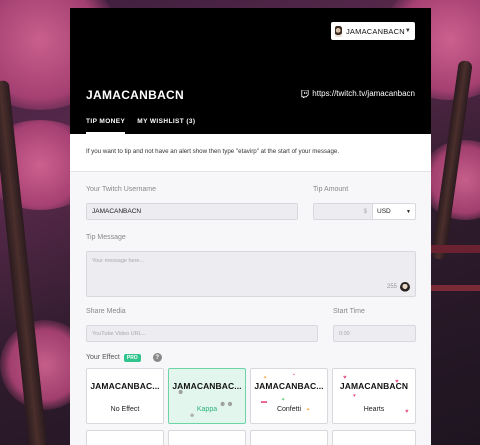 This screenshot has height=445, width=480. What do you see at coordinates (305, 93) in the screenshot?
I see `twitch-icon` at bounding box center [305, 93].